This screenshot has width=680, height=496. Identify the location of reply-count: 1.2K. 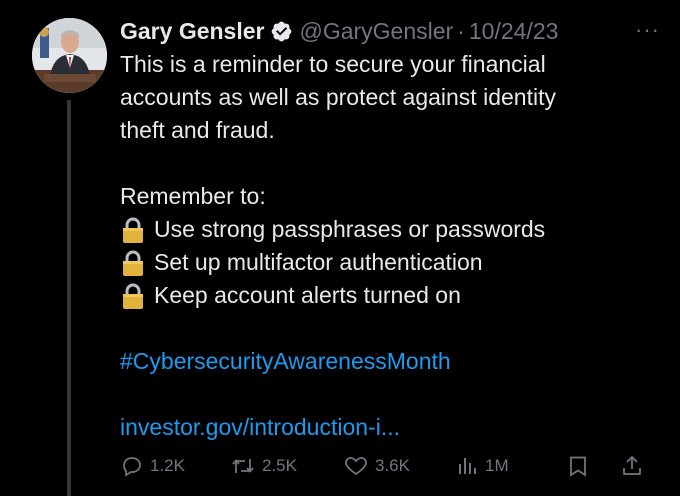
(167, 465).